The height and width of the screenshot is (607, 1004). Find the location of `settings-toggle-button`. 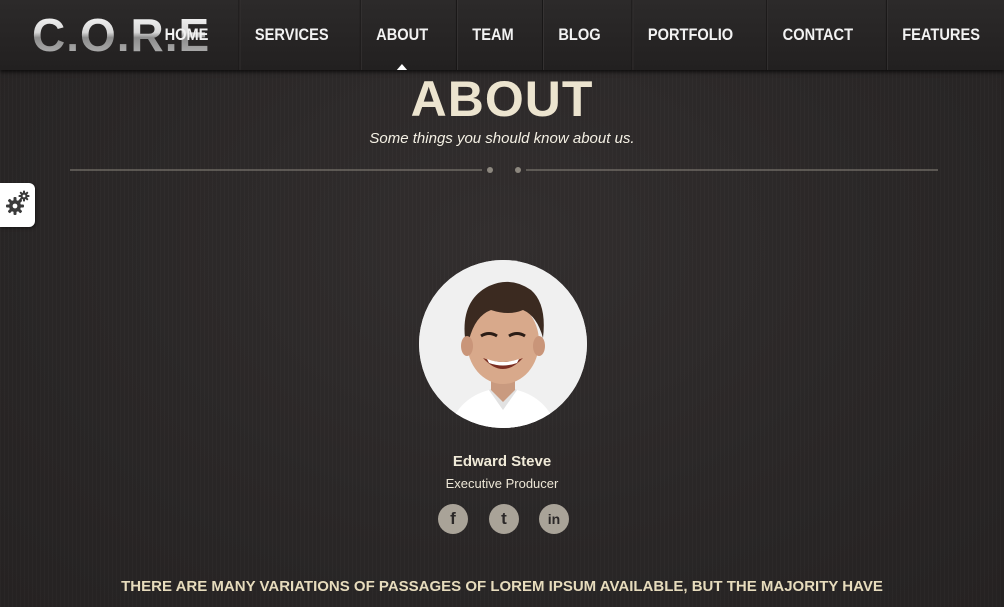

settings-toggle-button is located at coordinates (17, 205).